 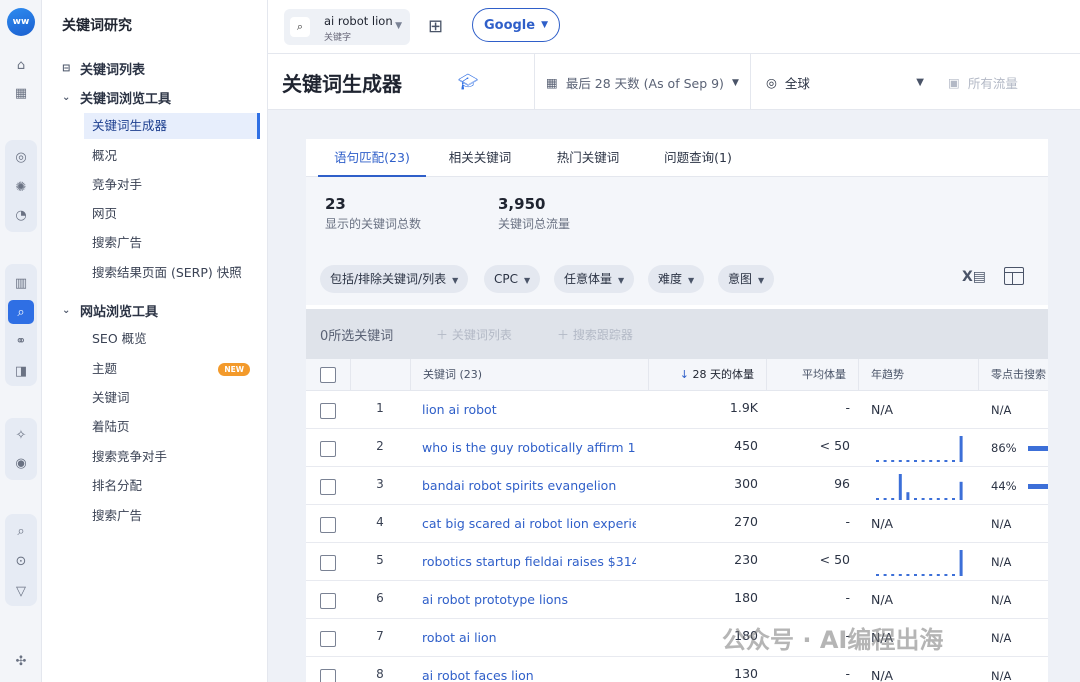 I want to click on sidebar-item-topics: 主题 NEW, so click(x=172, y=369).